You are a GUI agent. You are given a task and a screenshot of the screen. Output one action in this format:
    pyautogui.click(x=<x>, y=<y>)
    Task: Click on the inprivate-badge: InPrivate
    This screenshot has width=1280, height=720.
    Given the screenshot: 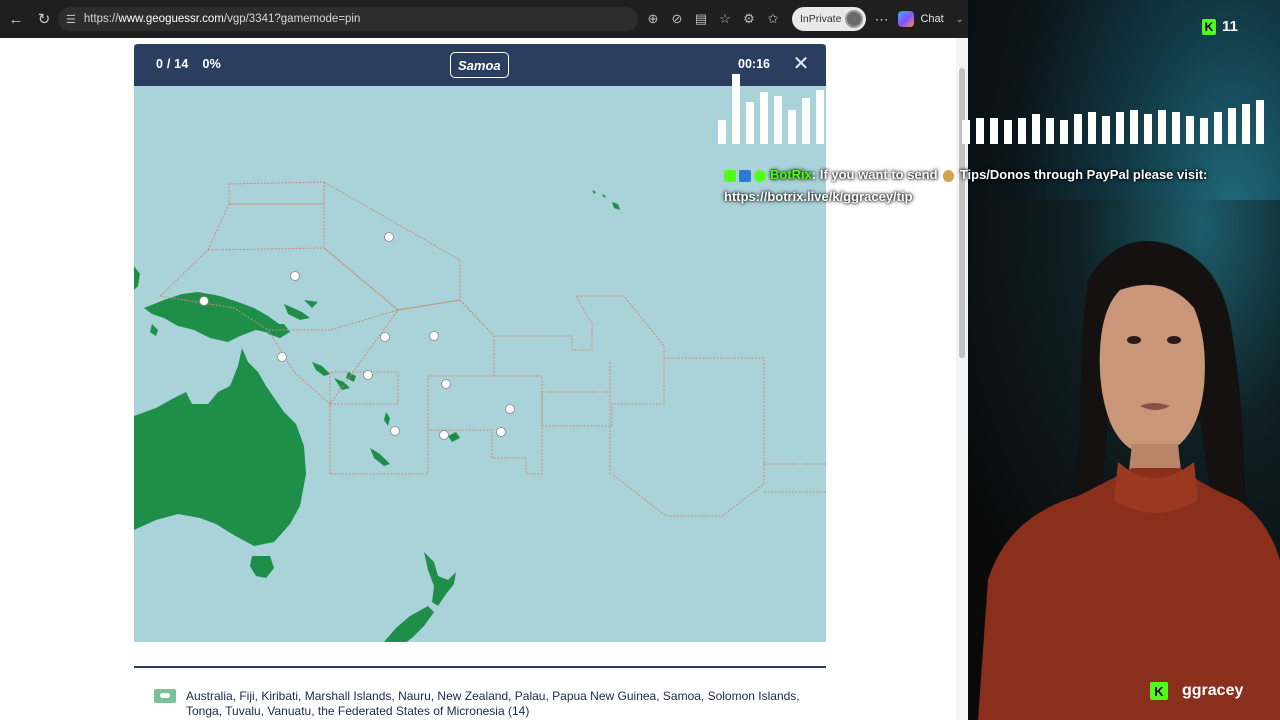 What is the action you would take?
    pyautogui.click(x=829, y=19)
    